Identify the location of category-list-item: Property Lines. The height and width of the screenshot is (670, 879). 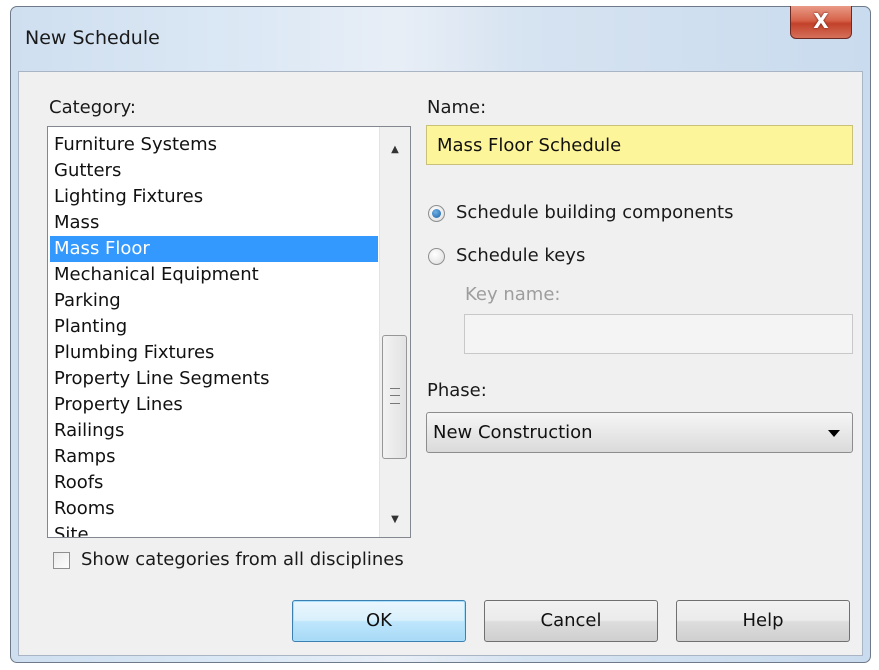
(214, 405).